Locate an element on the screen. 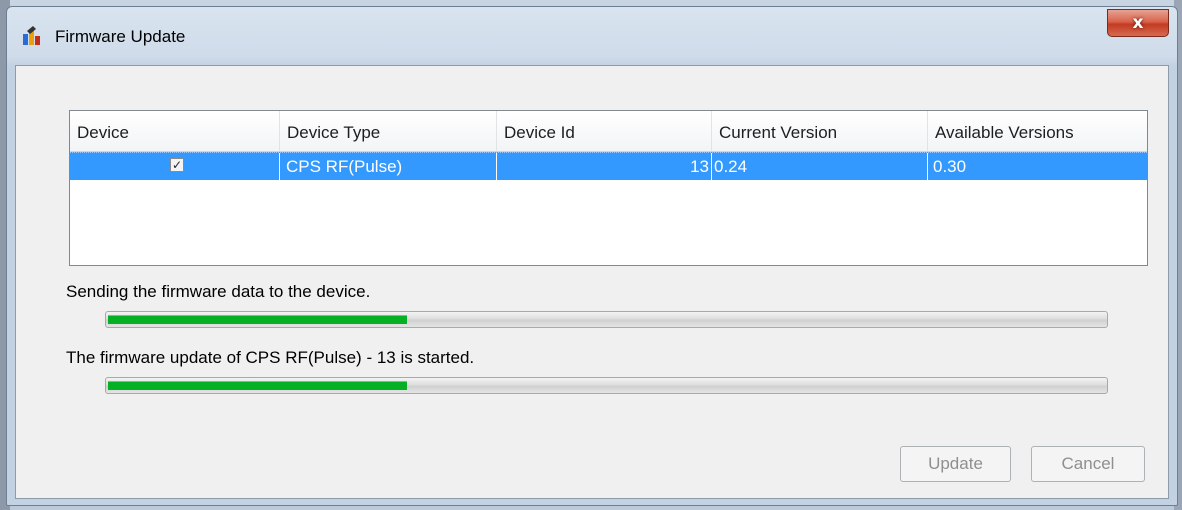 The width and height of the screenshot is (1182, 510). update-button: Update is located at coordinates (955, 464).